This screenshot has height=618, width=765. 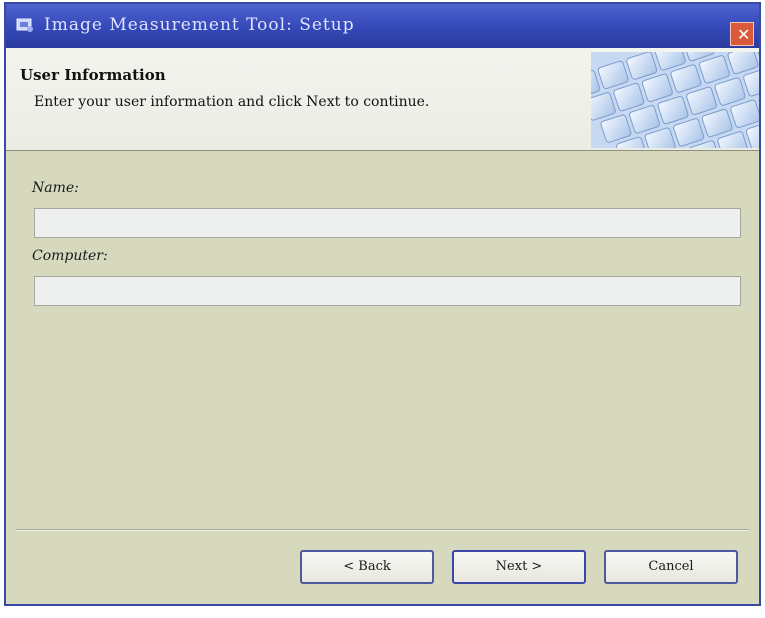 I want to click on close-button: ✕, so click(x=742, y=34).